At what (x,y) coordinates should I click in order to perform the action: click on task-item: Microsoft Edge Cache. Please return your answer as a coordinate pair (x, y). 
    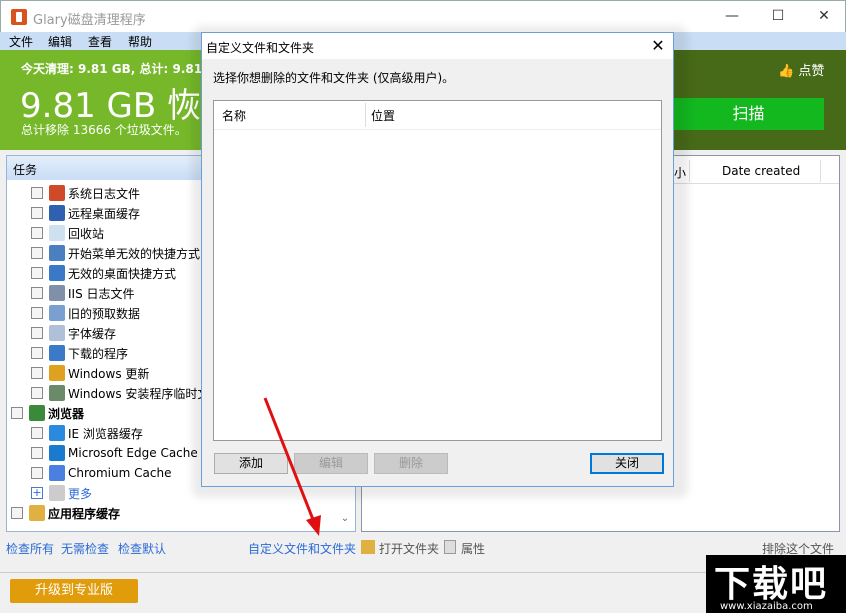
    Looking at the image, I should click on (114, 453).